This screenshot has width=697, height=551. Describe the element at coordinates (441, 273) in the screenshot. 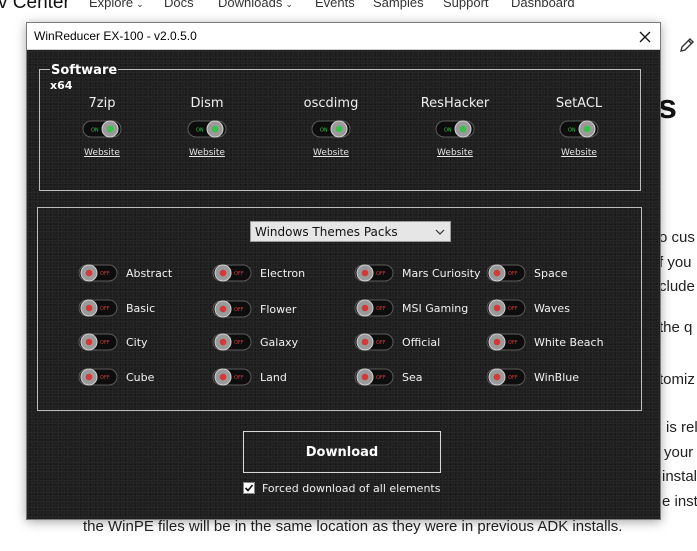

I see `theme-label: Mars Curiosity` at that location.